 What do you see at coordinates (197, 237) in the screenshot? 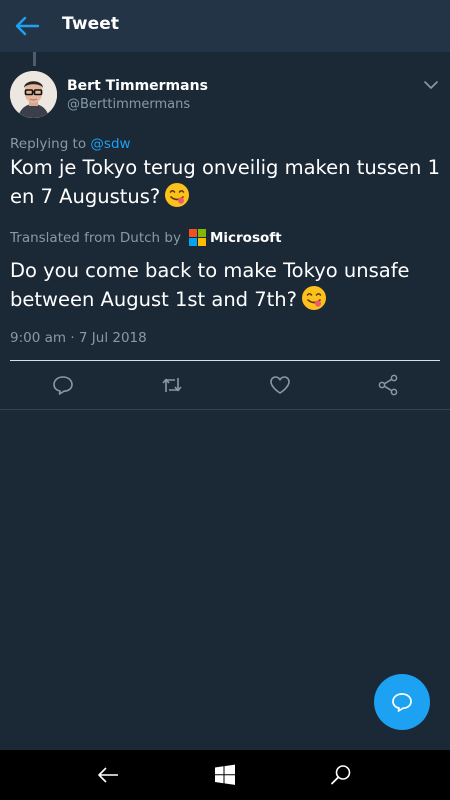
I see `microsoft-logo-icon` at bounding box center [197, 237].